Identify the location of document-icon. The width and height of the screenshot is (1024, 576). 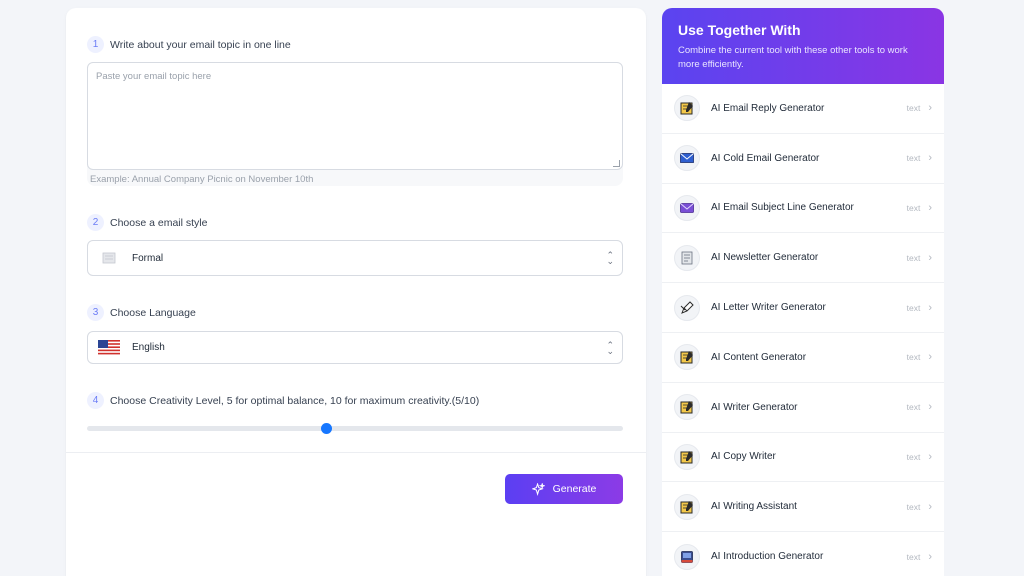
(109, 258).